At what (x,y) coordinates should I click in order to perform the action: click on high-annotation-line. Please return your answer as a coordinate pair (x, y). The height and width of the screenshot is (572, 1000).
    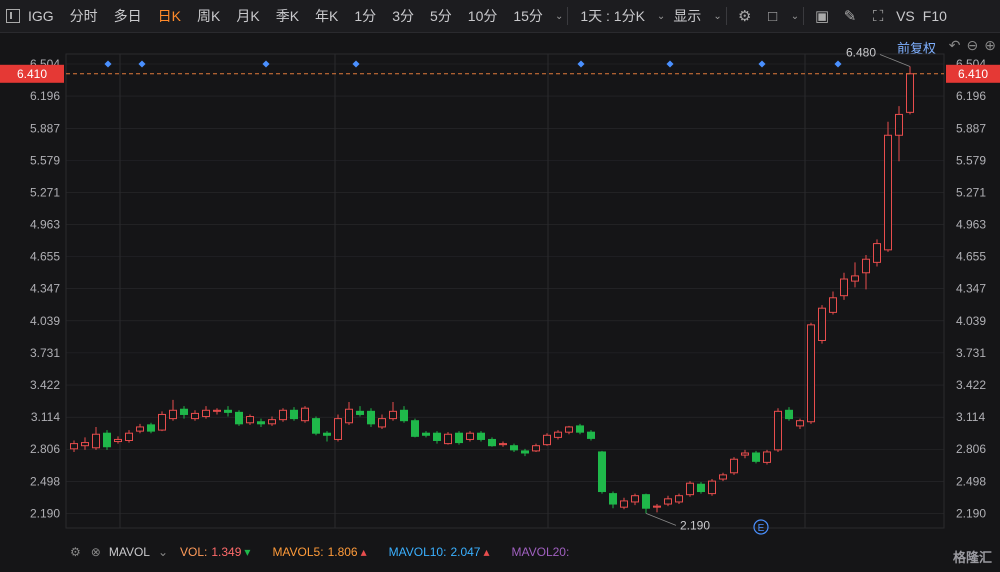
    Looking at the image, I should click on (895, 60).